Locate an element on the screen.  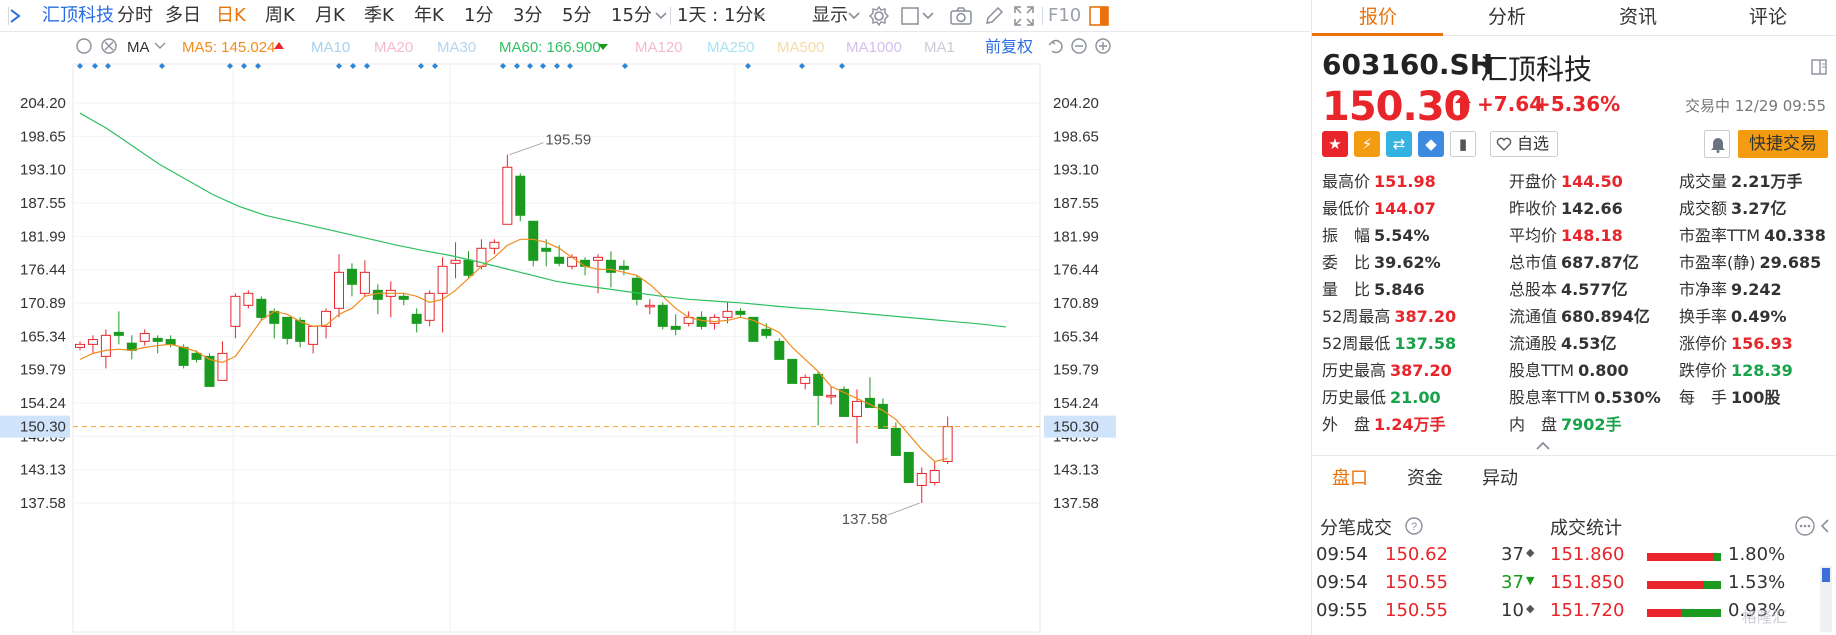
period-tab-1min: 1分 is located at coordinates (478, 16).